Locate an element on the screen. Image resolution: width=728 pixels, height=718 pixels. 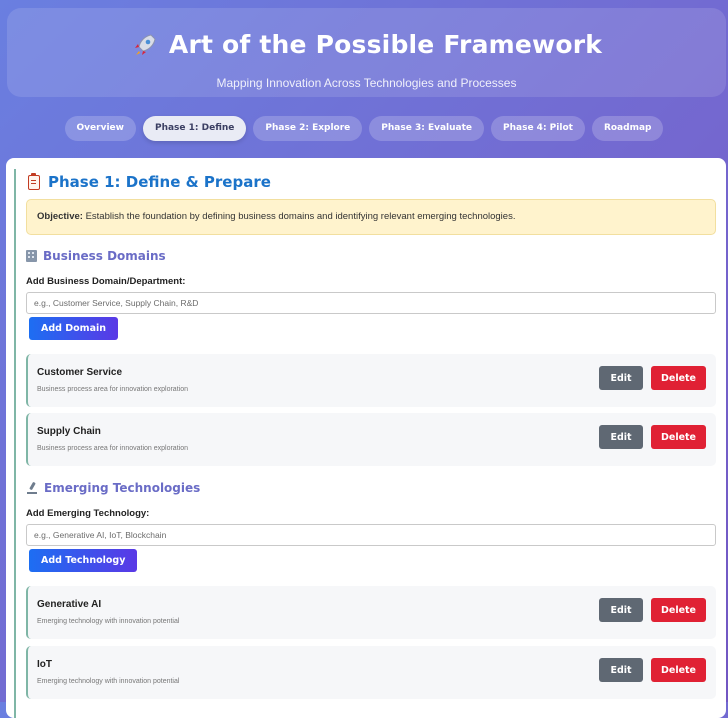
tab-phase-3-evaluate: Phase 3: Evaluate is located at coordinates (427, 128).